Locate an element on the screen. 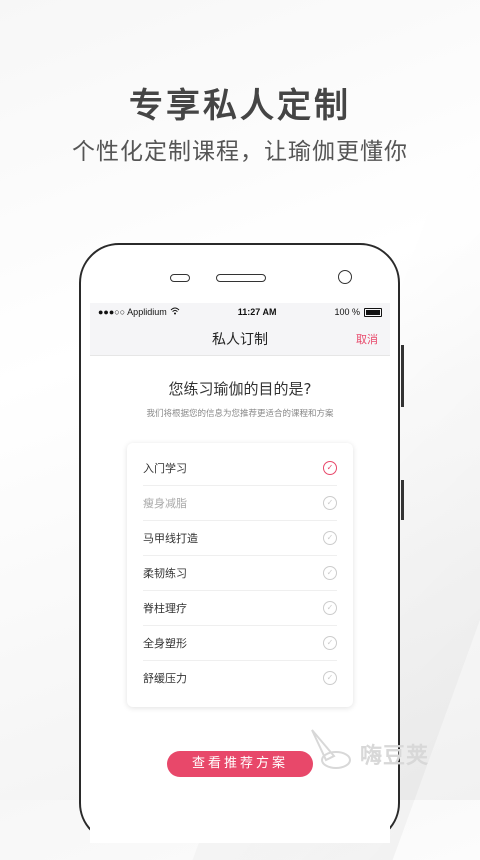 This screenshot has width=480, height=860. option-item: 瘦身减脂 ✓ is located at coordinates (240, 503).